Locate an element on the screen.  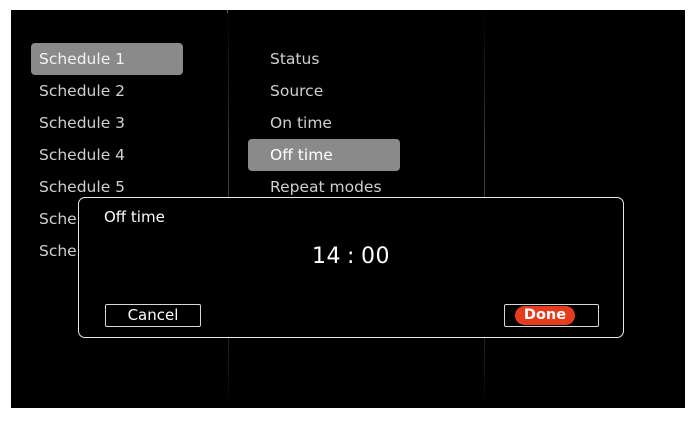
time-picker: 14:00 is located at coordinates (351, 256).